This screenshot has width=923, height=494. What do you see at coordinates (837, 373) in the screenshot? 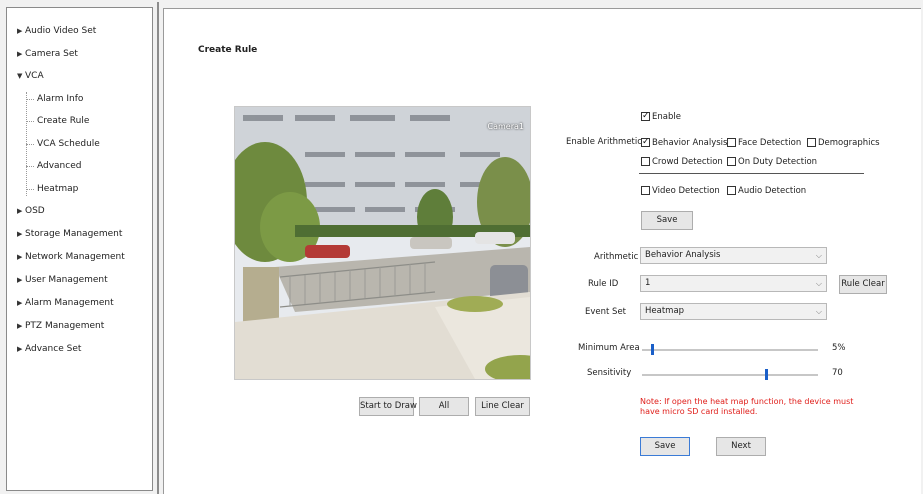
I see `sensitivity-value: 70` at bounding box center [837, 373].